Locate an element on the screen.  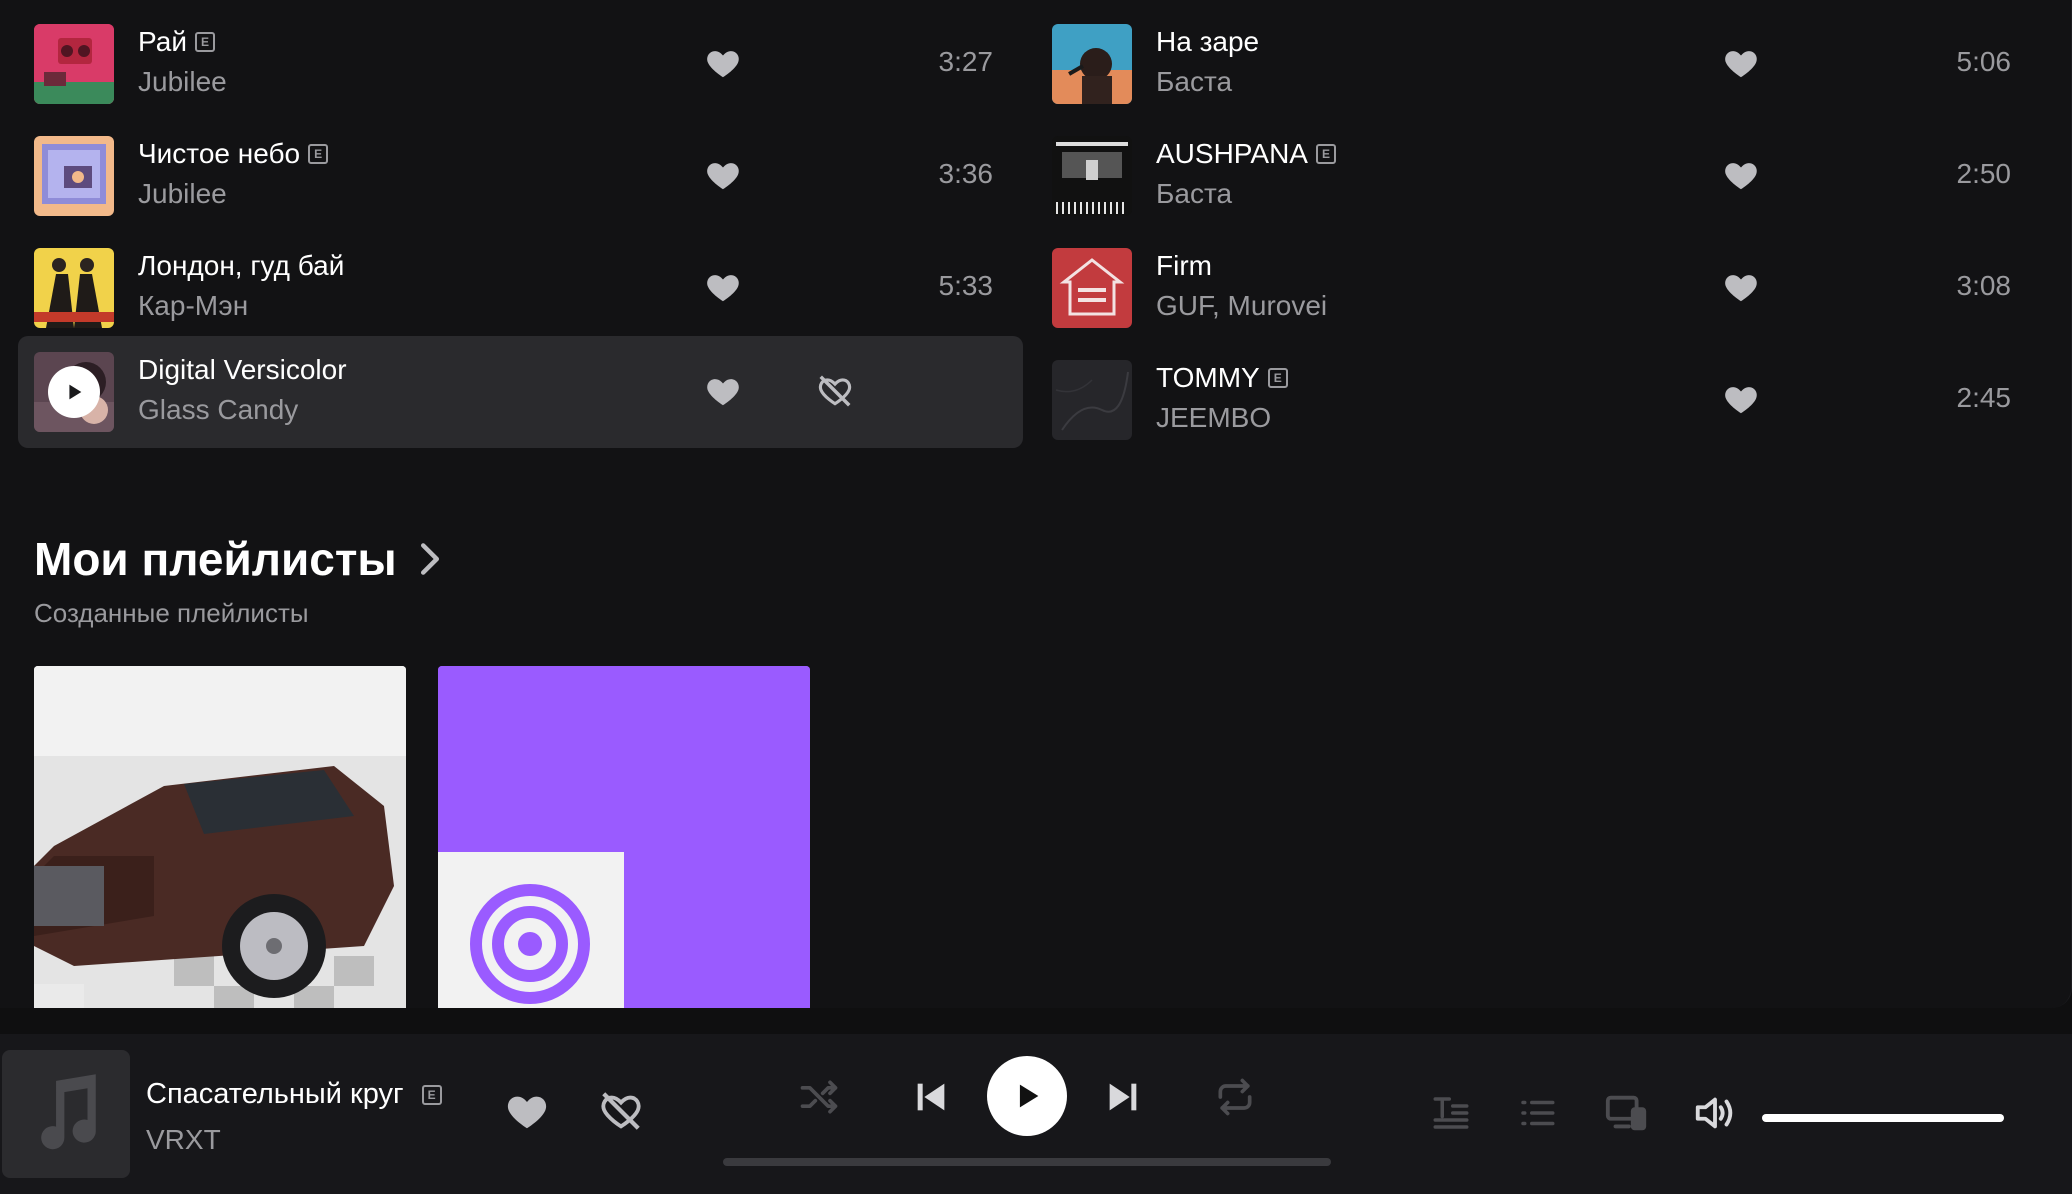
track-title-text: На заре is located at coordinates (1207, 42).